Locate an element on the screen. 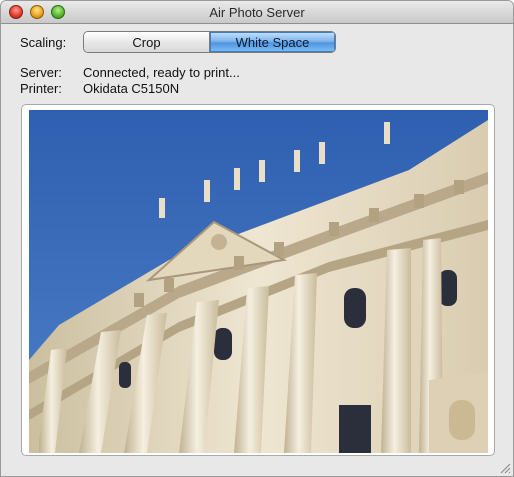 This screenshot has width=514, height=477. window-title: Air Photo Server is located at coordinates (257, 12).